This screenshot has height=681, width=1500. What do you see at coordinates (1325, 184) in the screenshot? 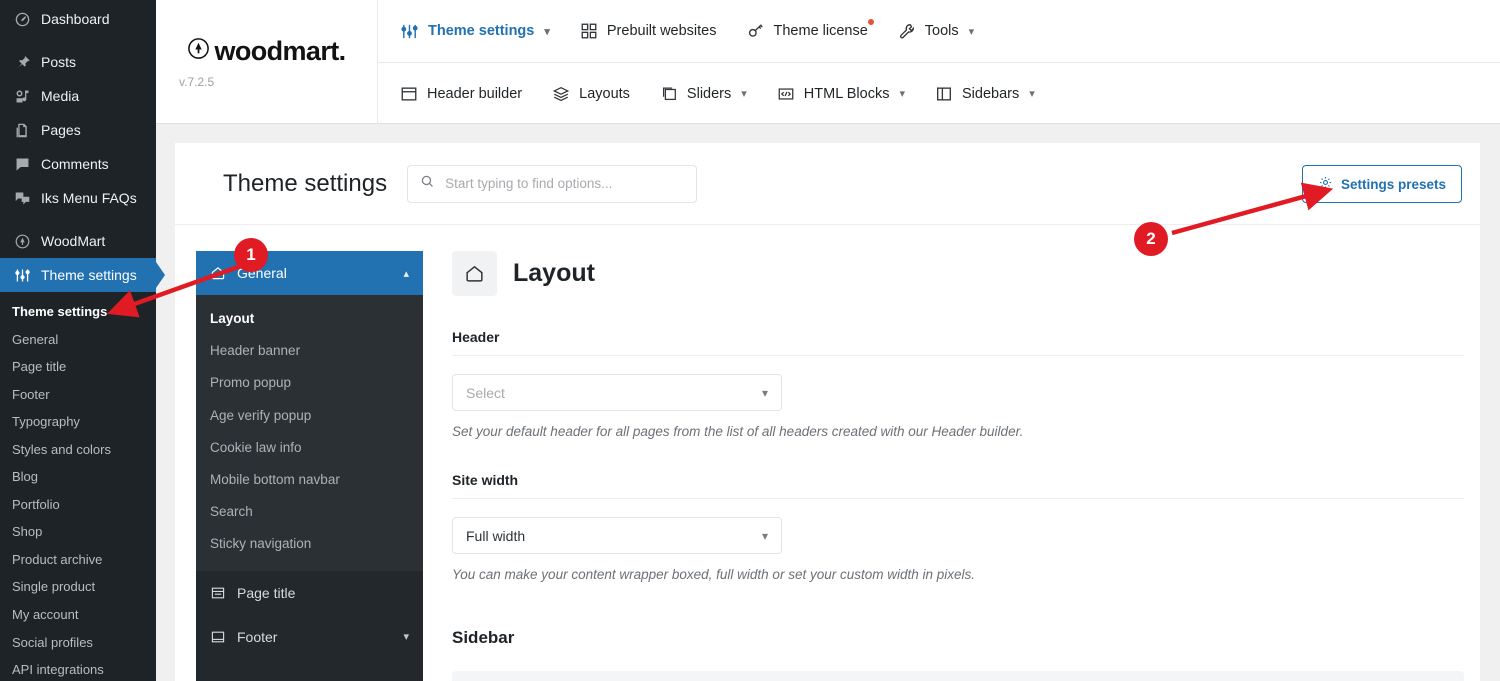
I see `gear-icon` at bounding box center [1325, 184].